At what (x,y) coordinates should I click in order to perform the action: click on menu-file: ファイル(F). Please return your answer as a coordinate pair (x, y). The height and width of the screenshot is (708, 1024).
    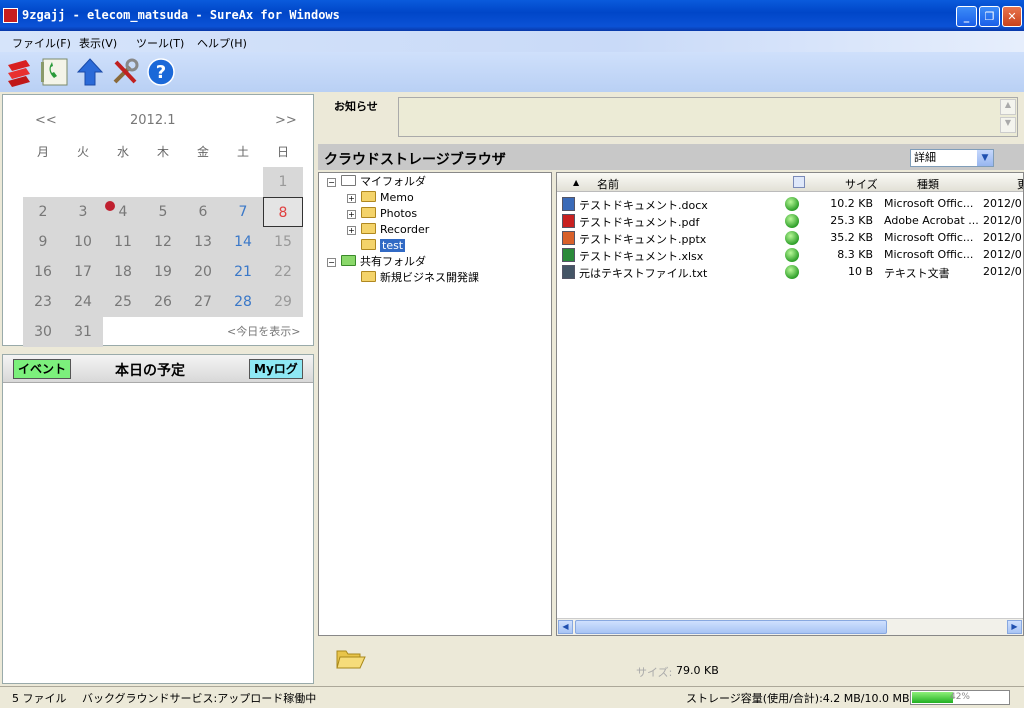
    Looking at the image, I should click on (41, 43).